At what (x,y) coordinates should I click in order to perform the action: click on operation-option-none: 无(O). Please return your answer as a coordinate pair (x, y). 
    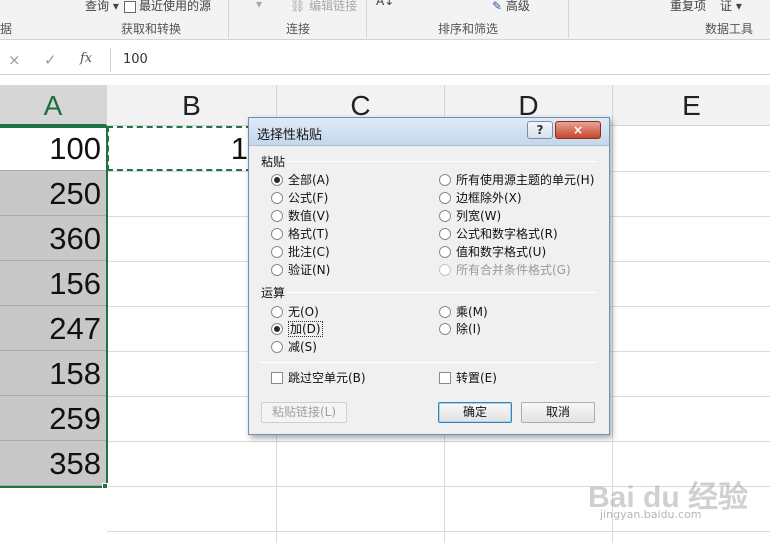
    Looking at the image, I should click on (295, 312).